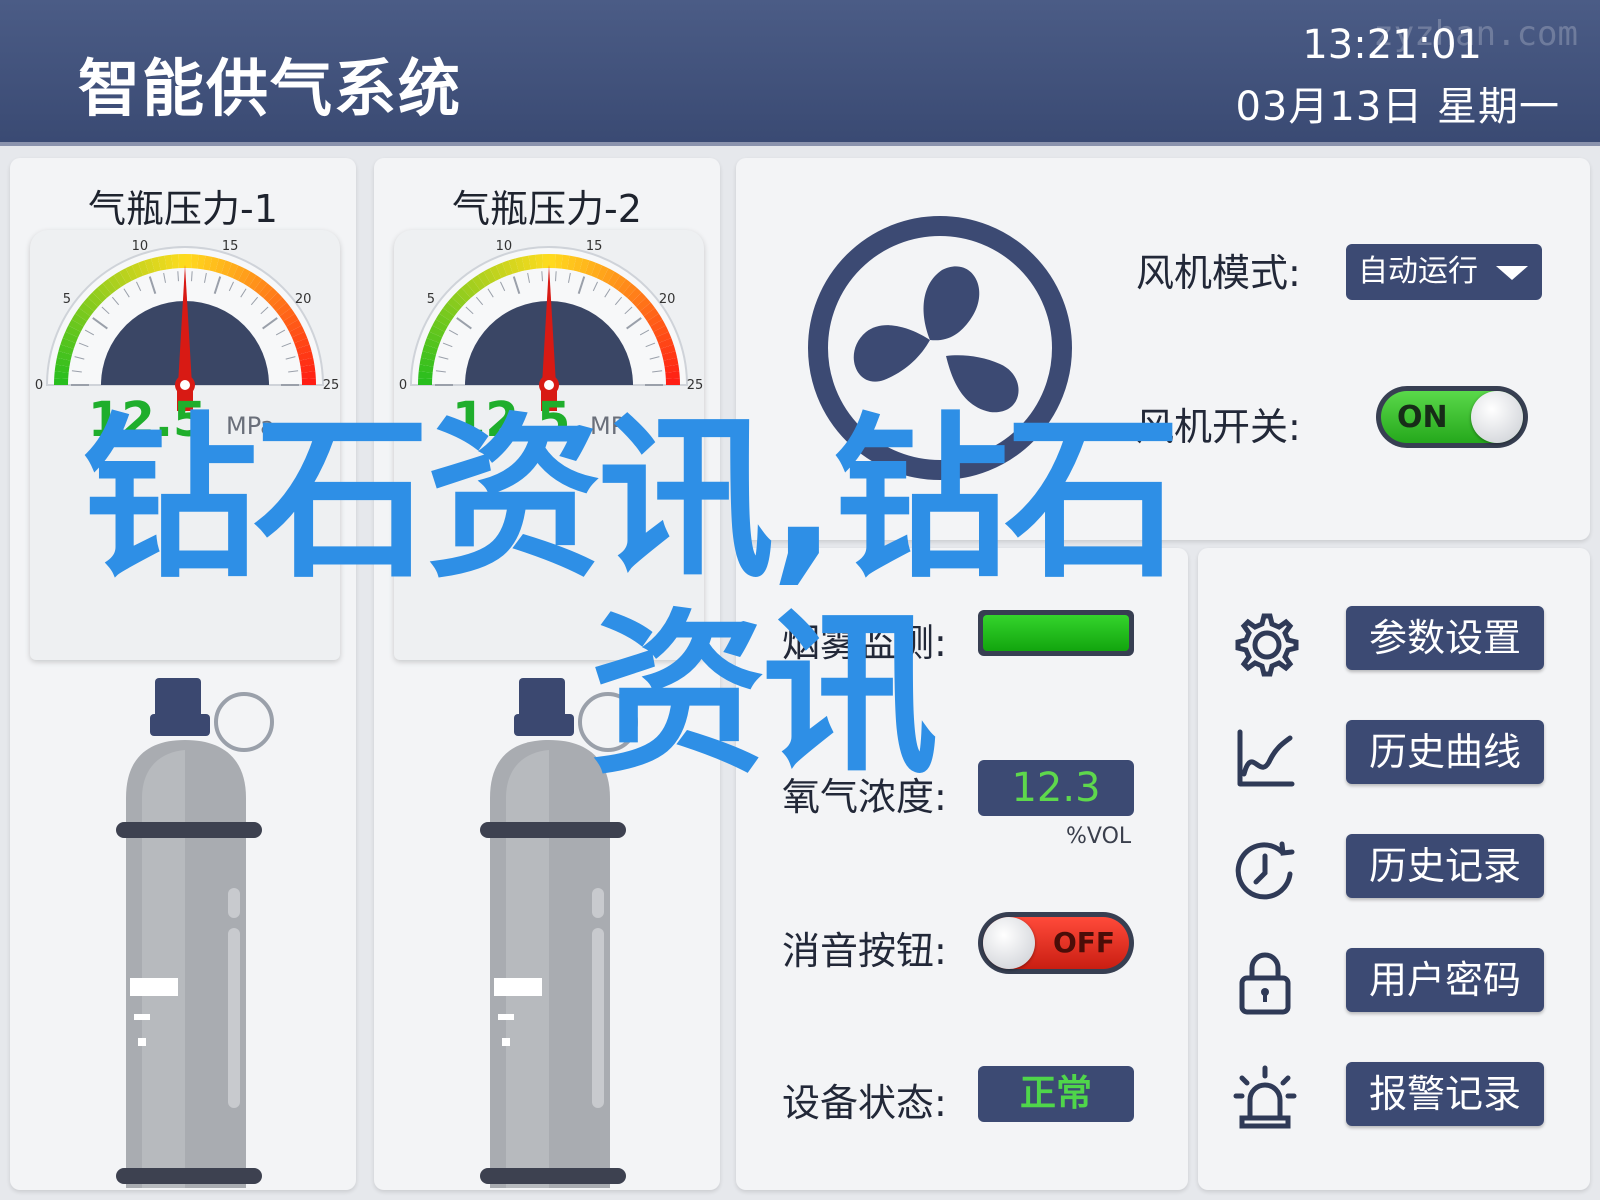 Image resolution: width=1600 pixels, height=1200 pixels. I want to click on toggle-track: ON, so click(1452, 417).